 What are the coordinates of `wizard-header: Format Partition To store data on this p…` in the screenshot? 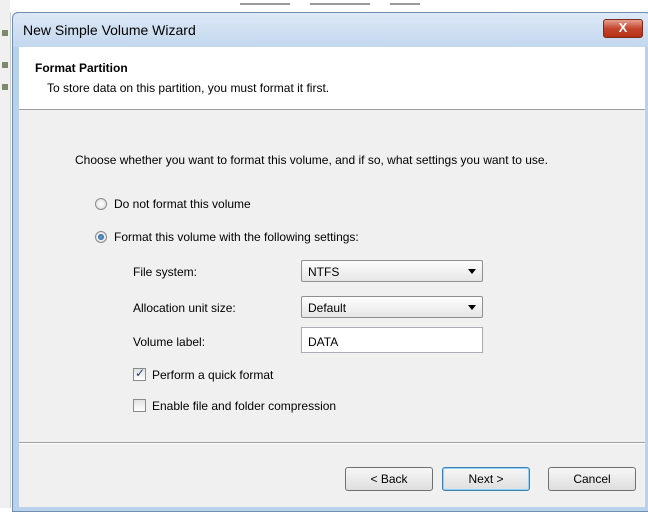 It's located at (332, 78).